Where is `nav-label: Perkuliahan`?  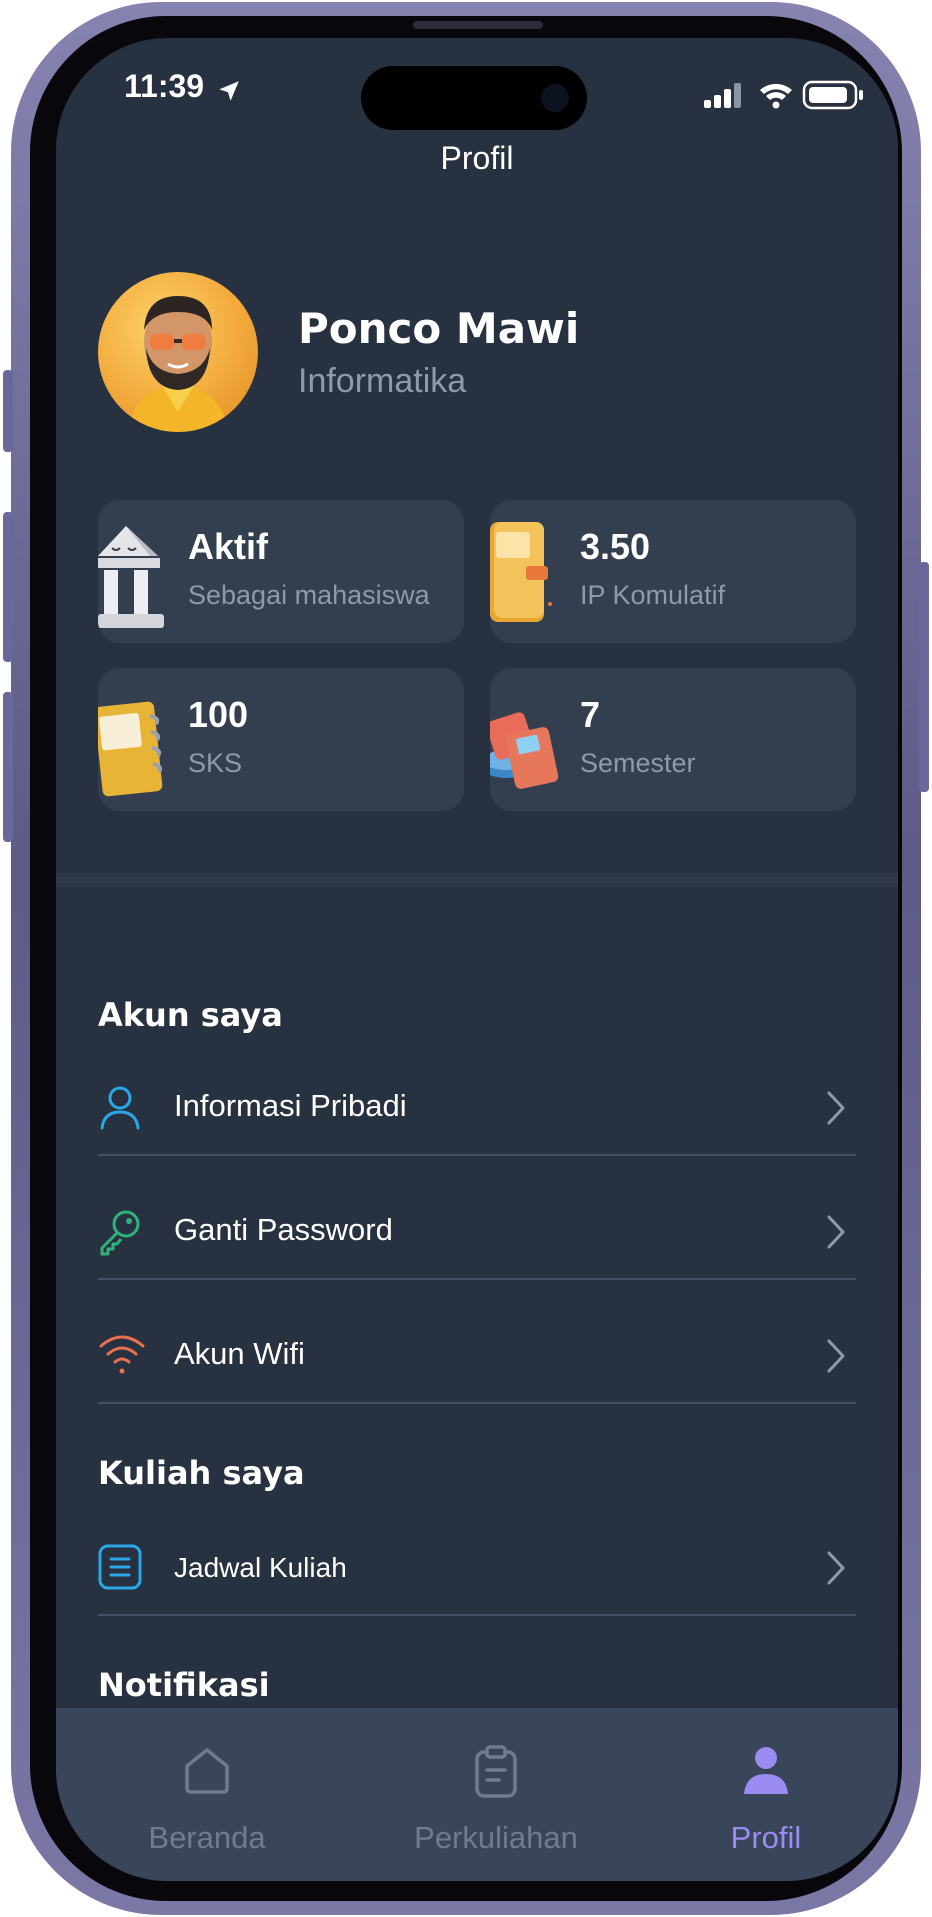
nav-label: Perkuliahan is located at coordinates (496, 1837).